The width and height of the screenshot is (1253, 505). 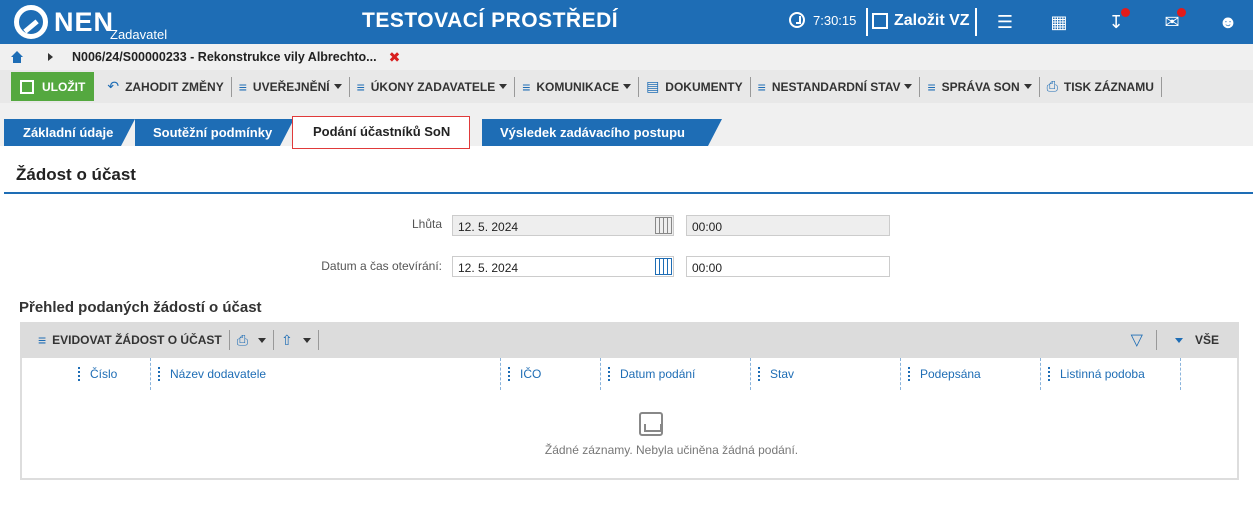 I want to click on create-vz-button: Založit VZ, so click(x=921, y=21).